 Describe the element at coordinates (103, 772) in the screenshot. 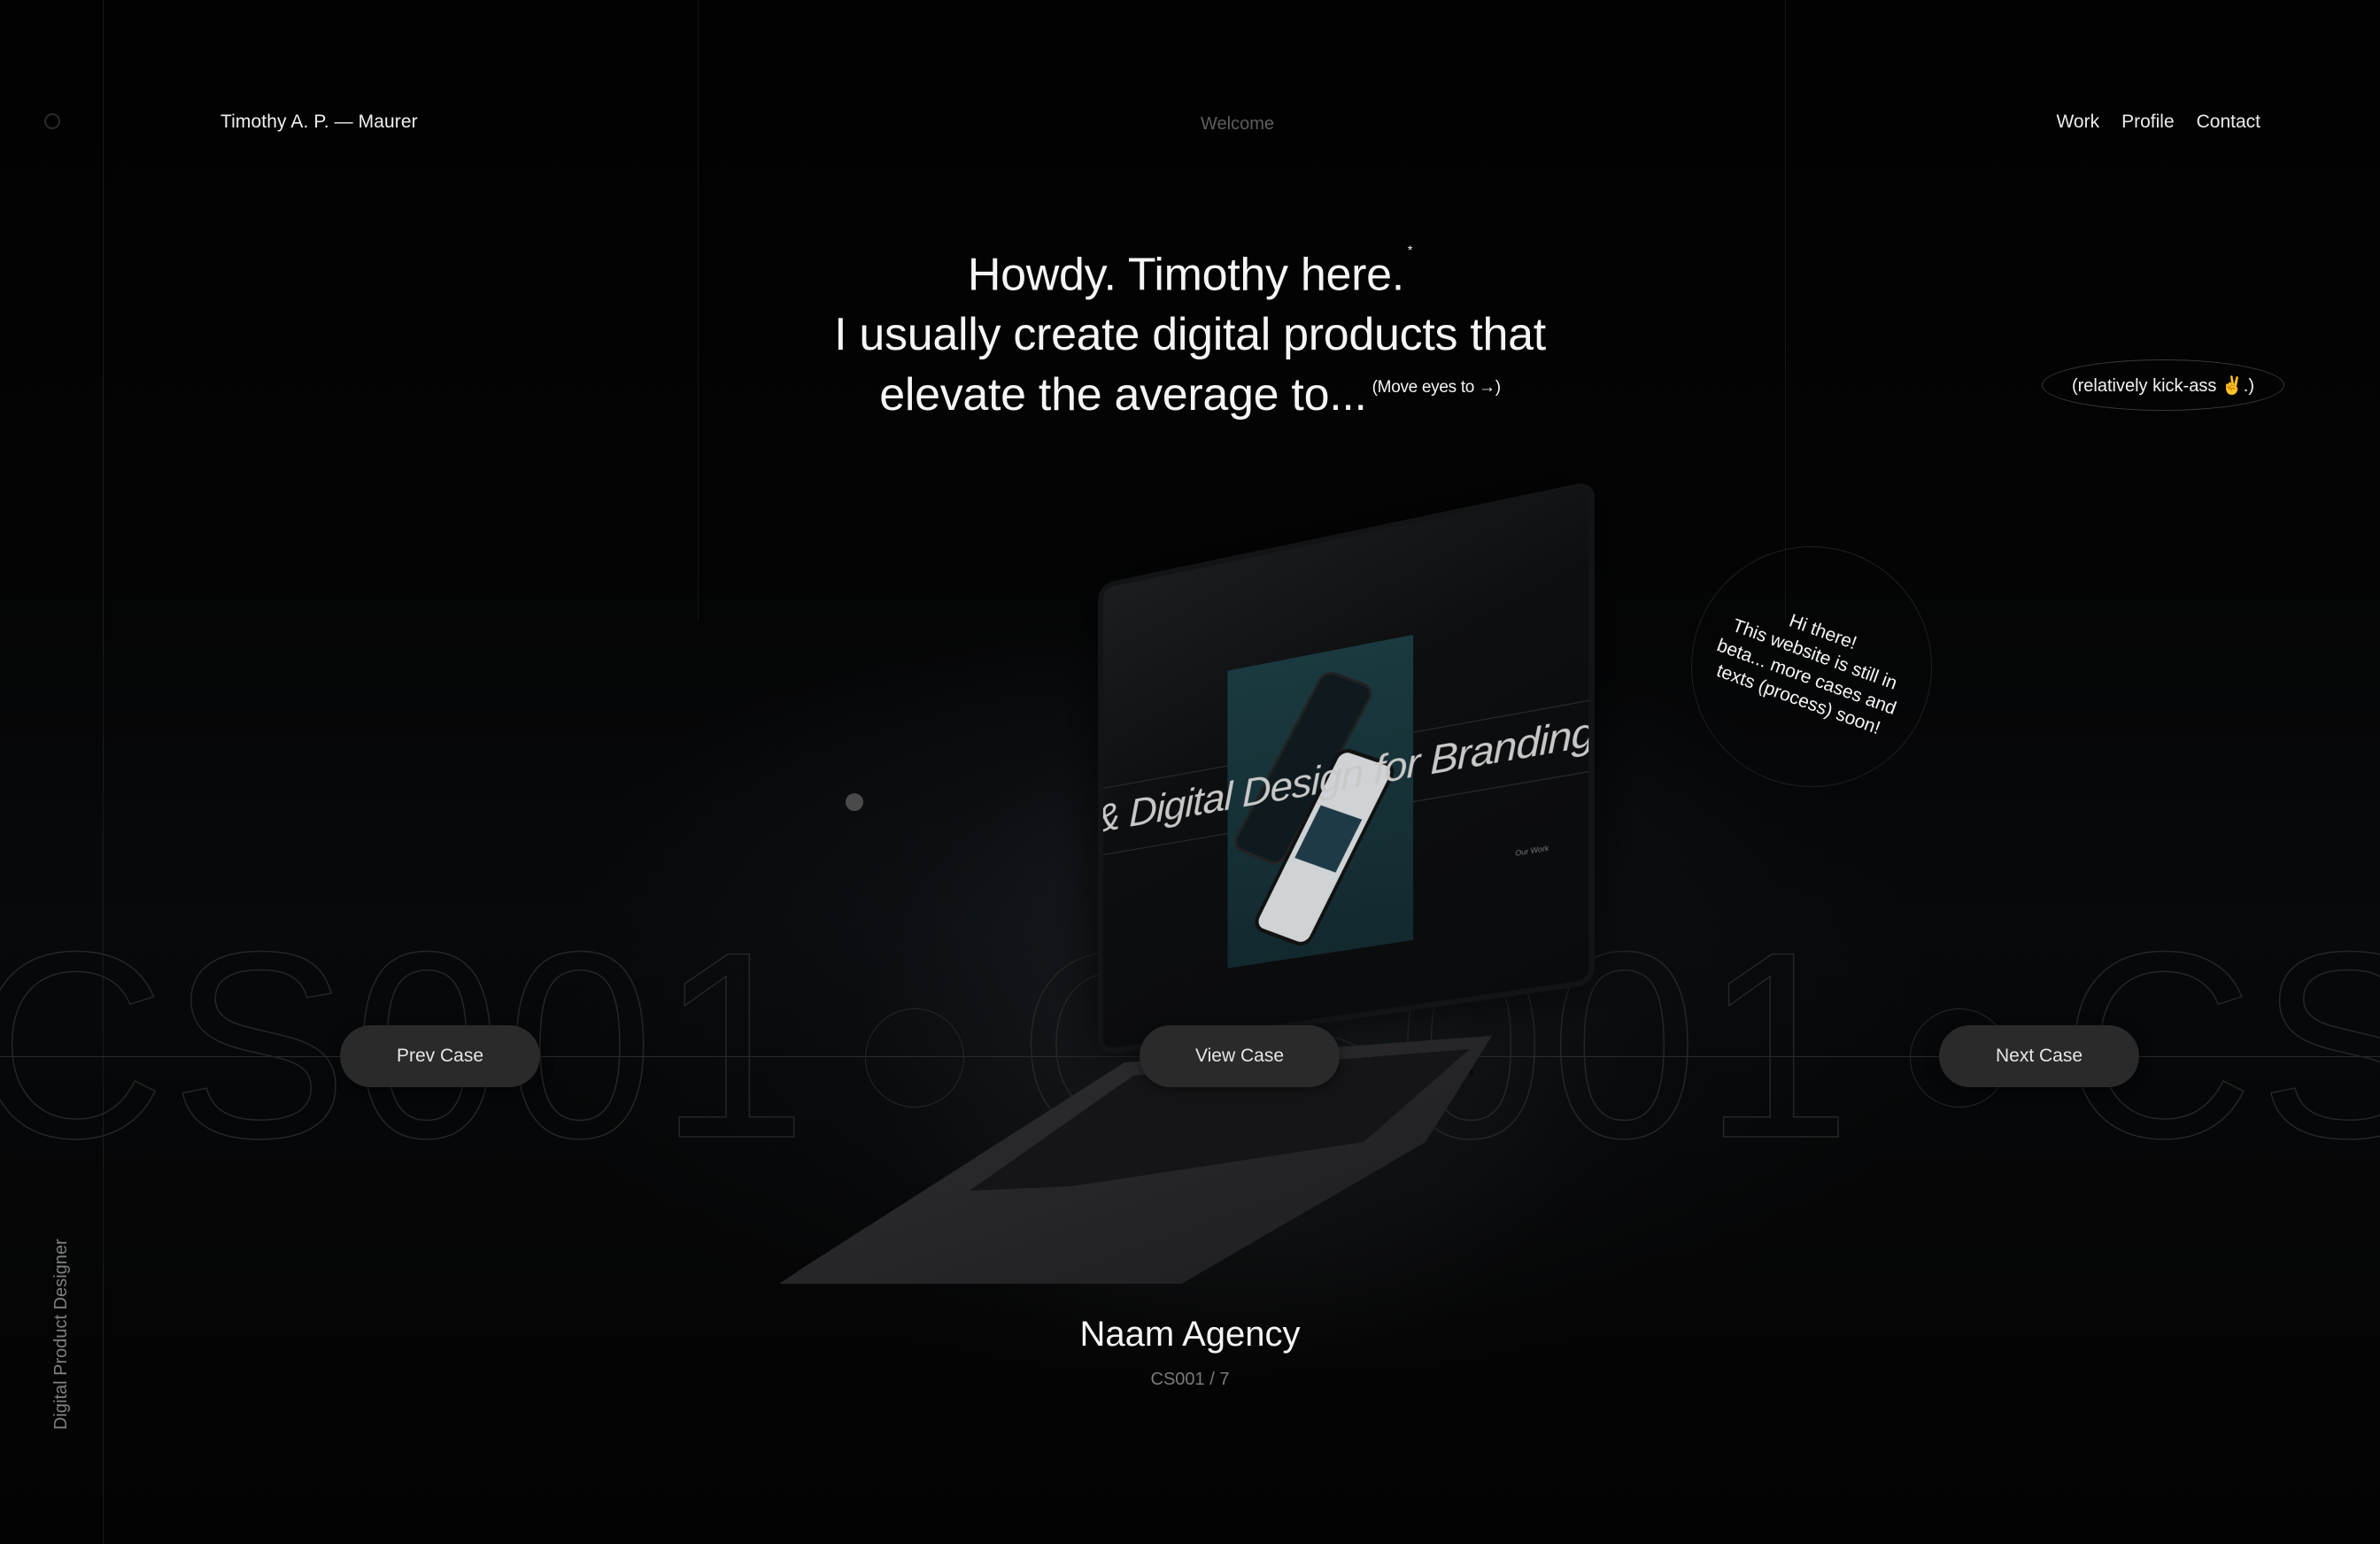

I see `grid-line` at that location.